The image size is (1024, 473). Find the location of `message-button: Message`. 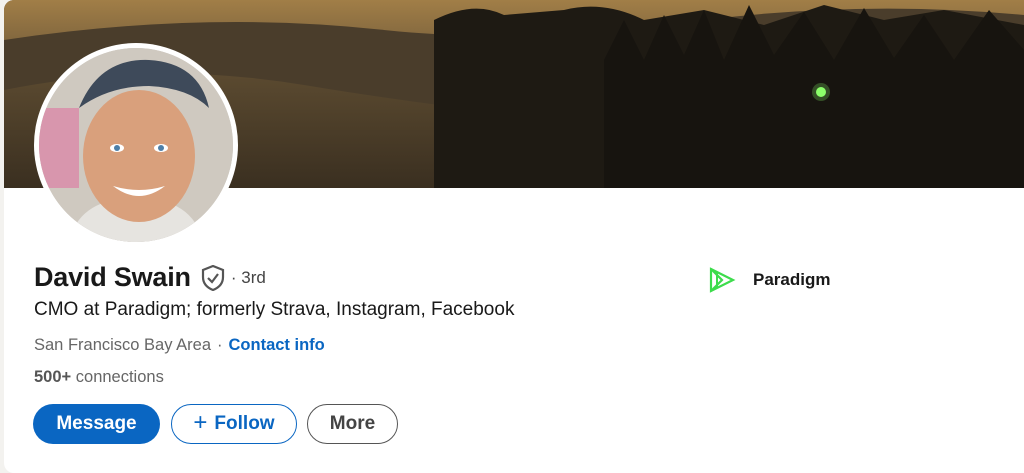

message-button: Message is located at coordinates (96, 424).